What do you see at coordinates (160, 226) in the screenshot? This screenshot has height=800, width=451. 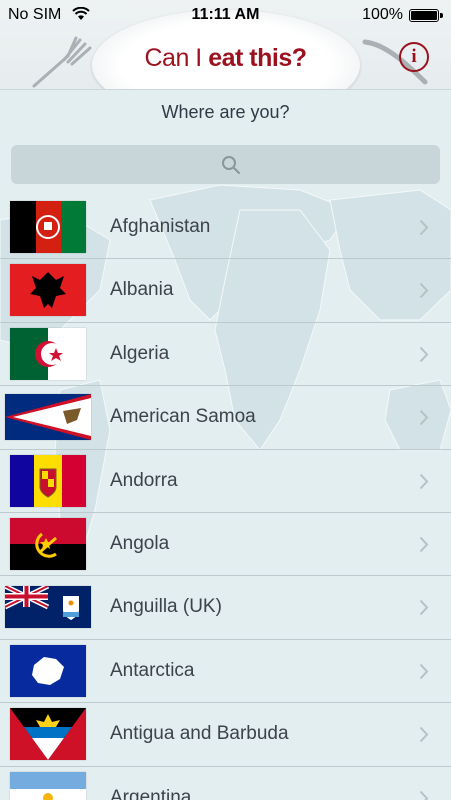 I see `country-name: Afghanistan` at bounding box center [160, 226].